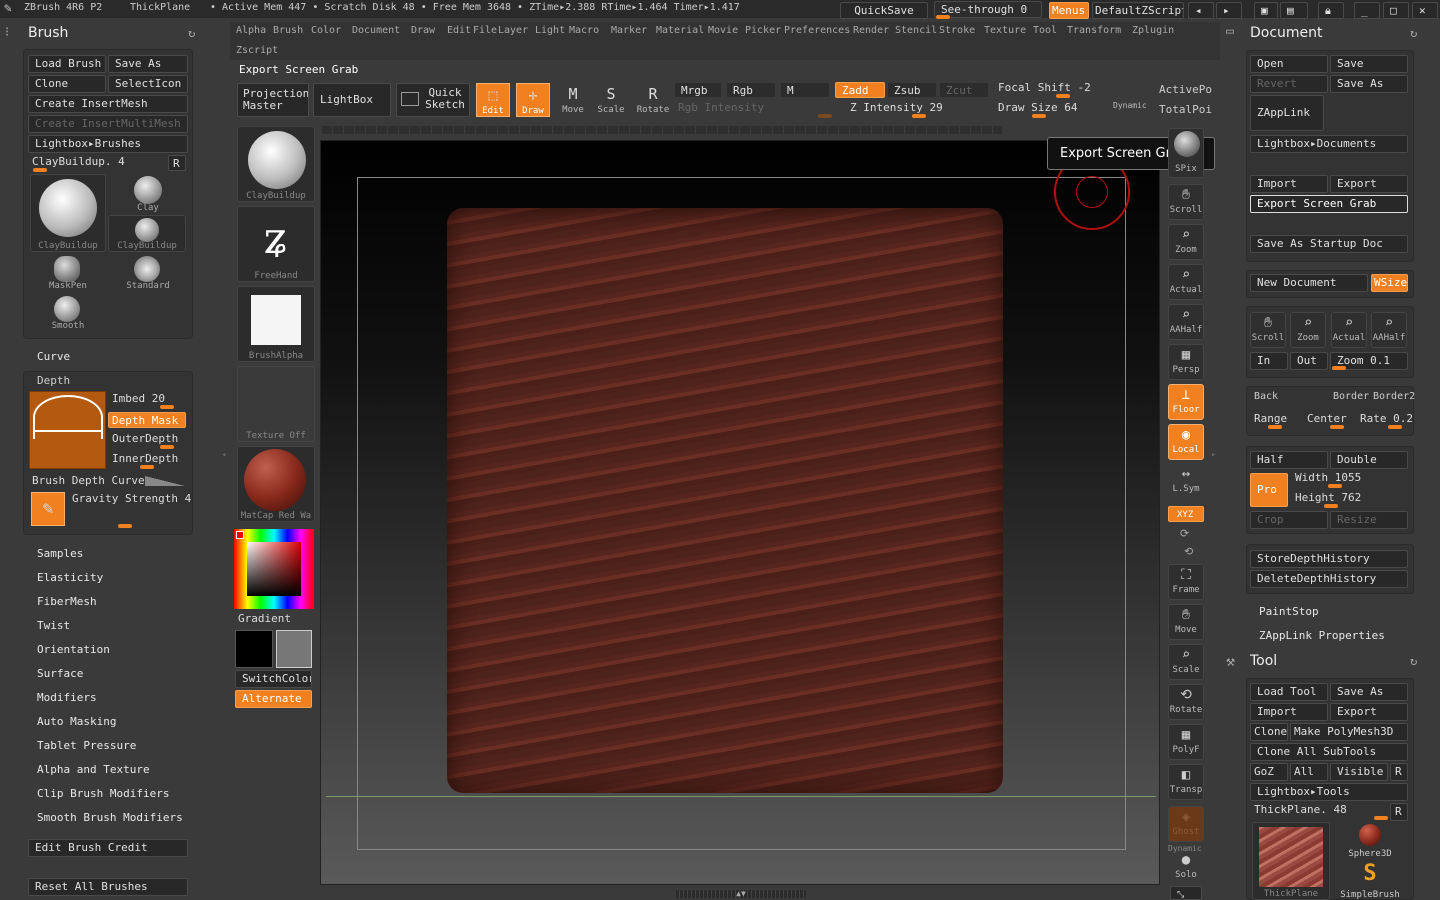 This screenshot has width=1440, height=900. I want to click on menu-edit: Edit, so click(459, 30).